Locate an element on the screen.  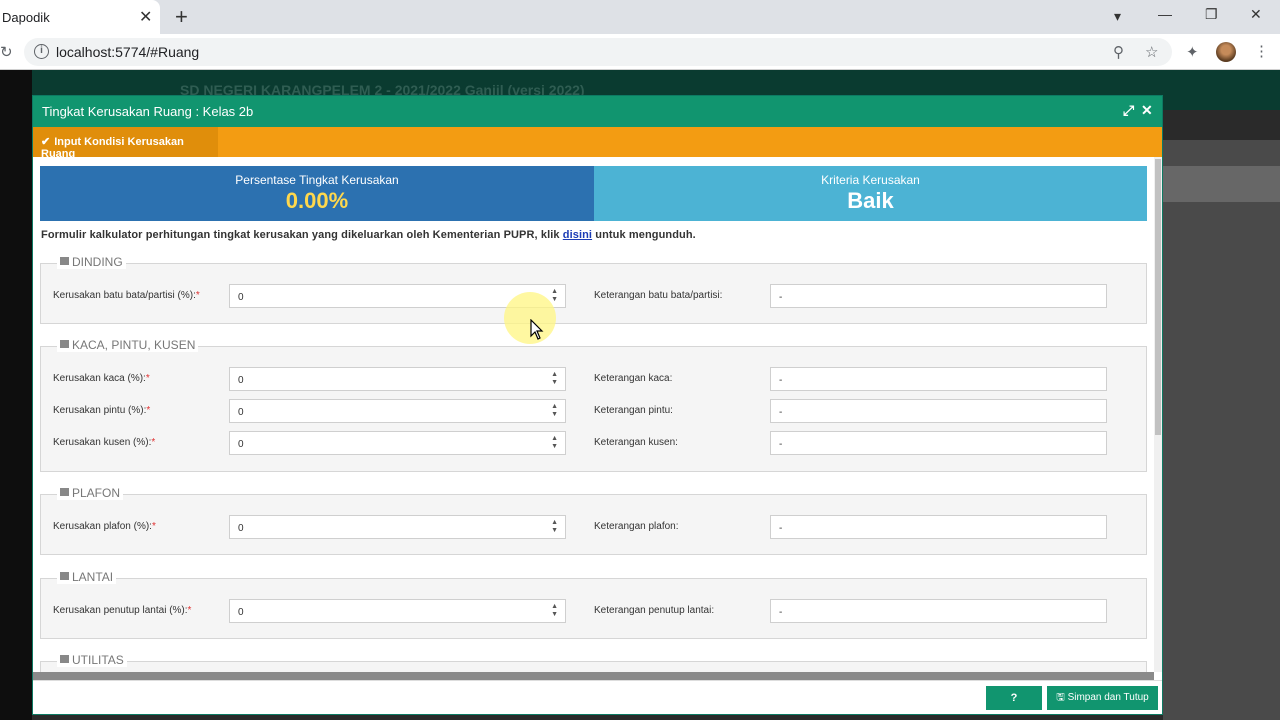
section-legend: KACA, PINTU, KUSEN is located at coordinates (128, 345).